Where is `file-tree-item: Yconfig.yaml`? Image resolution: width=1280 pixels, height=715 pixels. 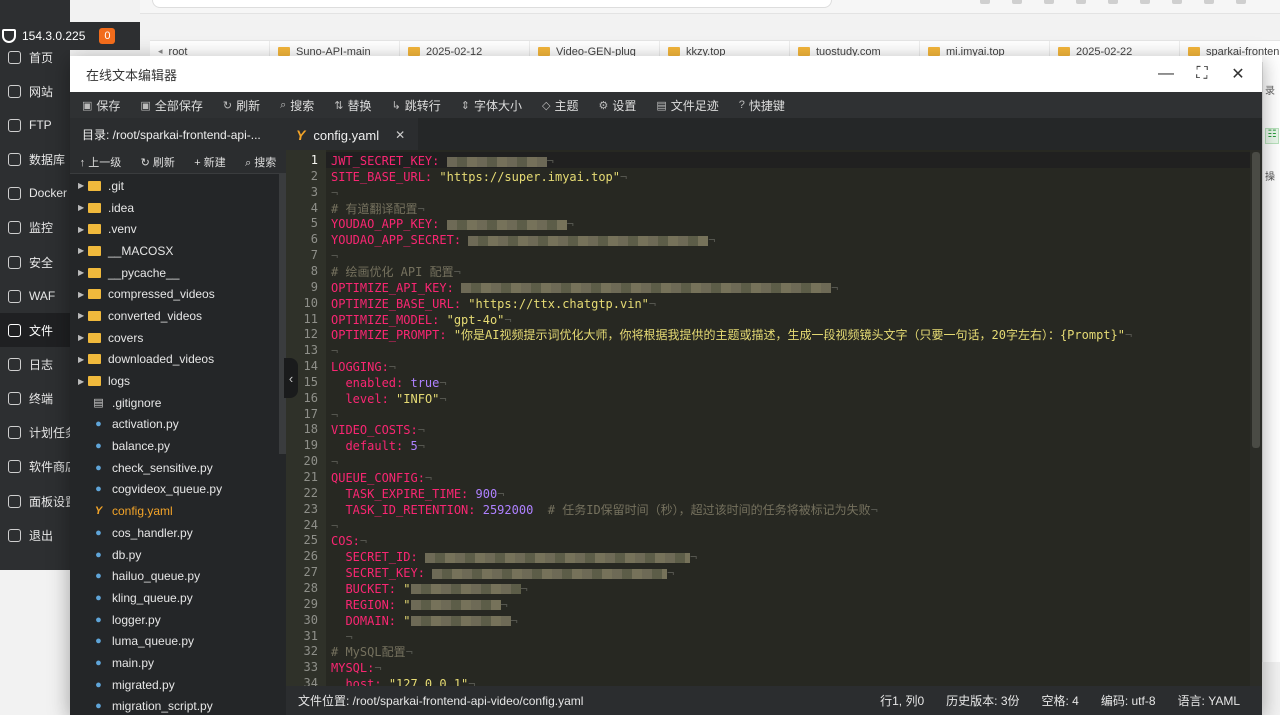
file-tree-item: Yconfig.yaml is located at coordinates (178, 511).